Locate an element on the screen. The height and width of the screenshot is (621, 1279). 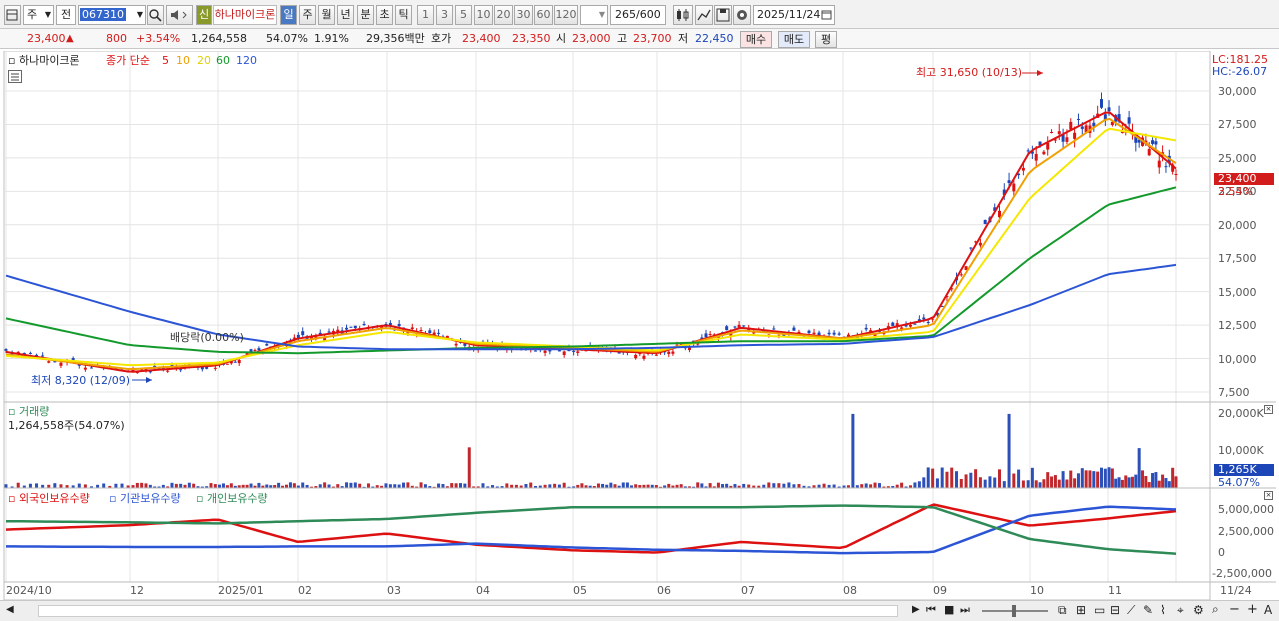
count-input: 265/600 is located at coordinates (638, 15).